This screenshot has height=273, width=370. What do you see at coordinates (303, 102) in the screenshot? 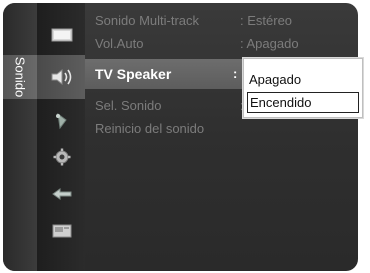
I see `option-encendido: Encendido` at bounding box center [303, 102].